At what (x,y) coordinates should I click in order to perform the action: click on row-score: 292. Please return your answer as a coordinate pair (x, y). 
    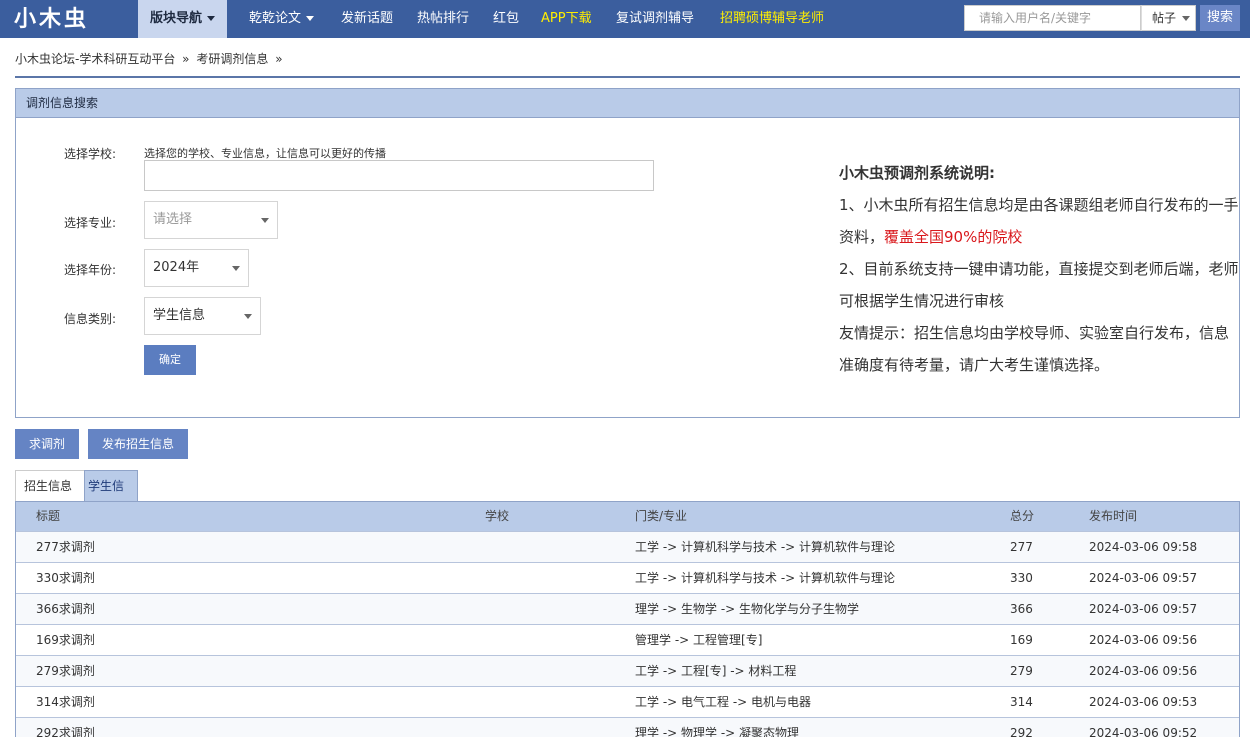
    Looking at the image, I should click on (1021, 731).